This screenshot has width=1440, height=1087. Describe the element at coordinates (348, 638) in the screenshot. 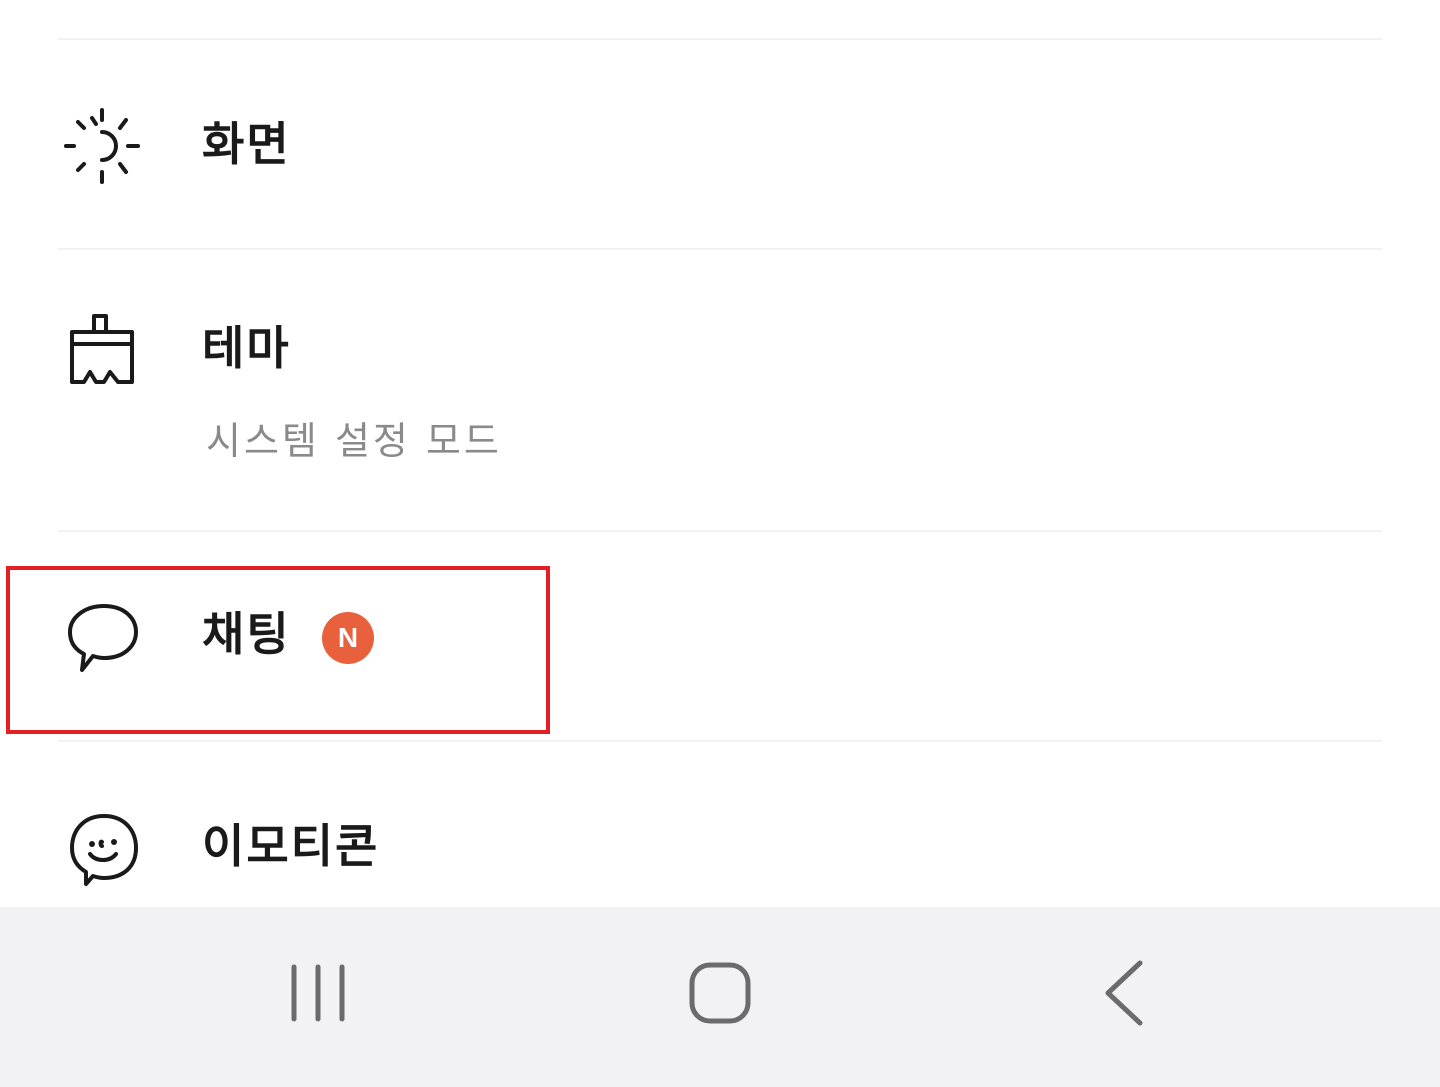

I see `new-badge: N` at that location.